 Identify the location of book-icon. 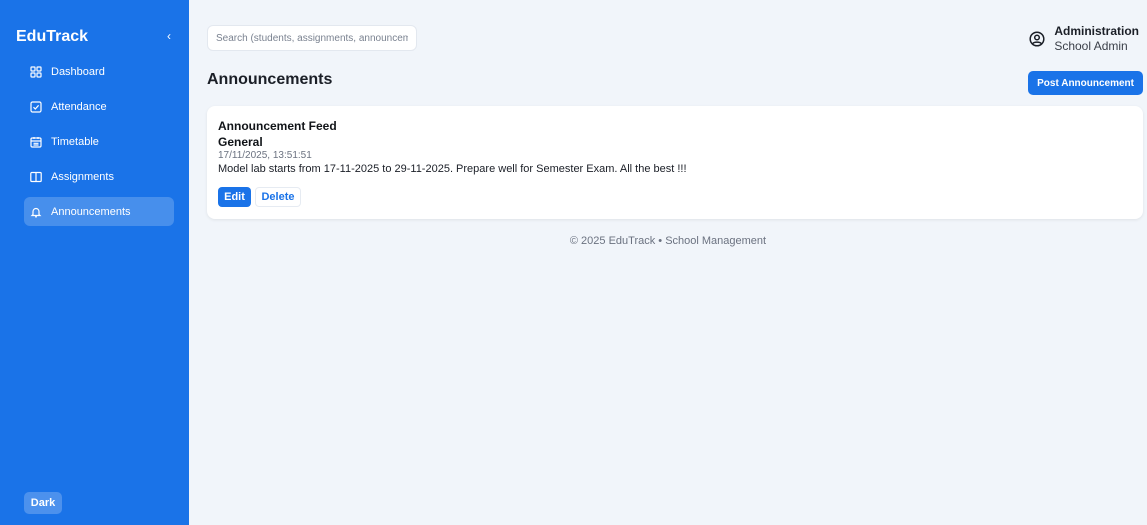
(36, 177).